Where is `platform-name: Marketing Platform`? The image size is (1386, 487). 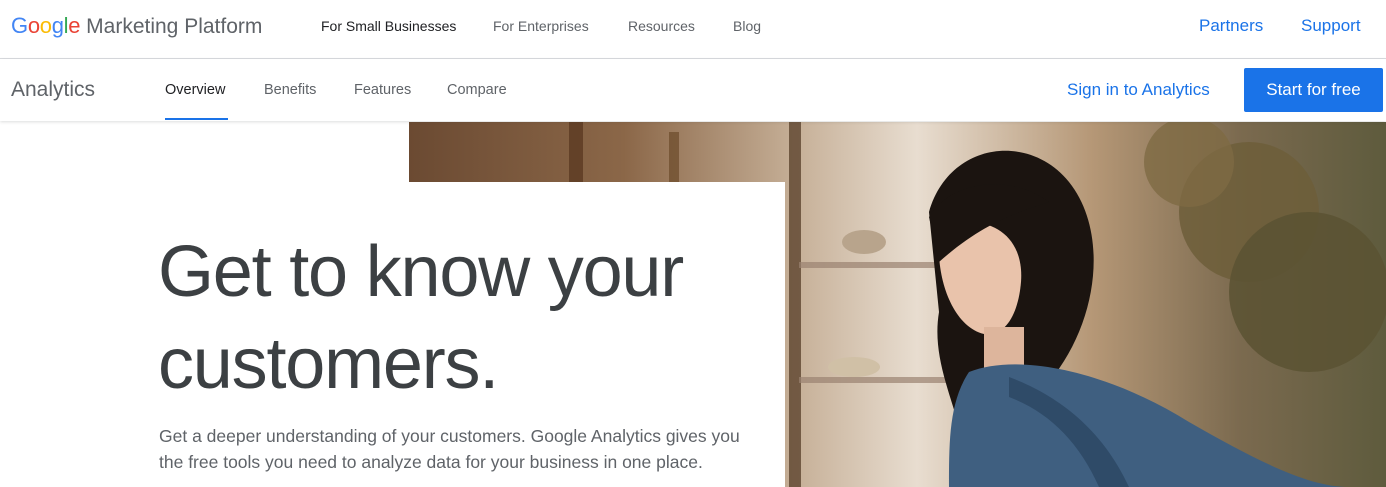
platform-name: Marketing Platform is located at coordinates (174, 26).